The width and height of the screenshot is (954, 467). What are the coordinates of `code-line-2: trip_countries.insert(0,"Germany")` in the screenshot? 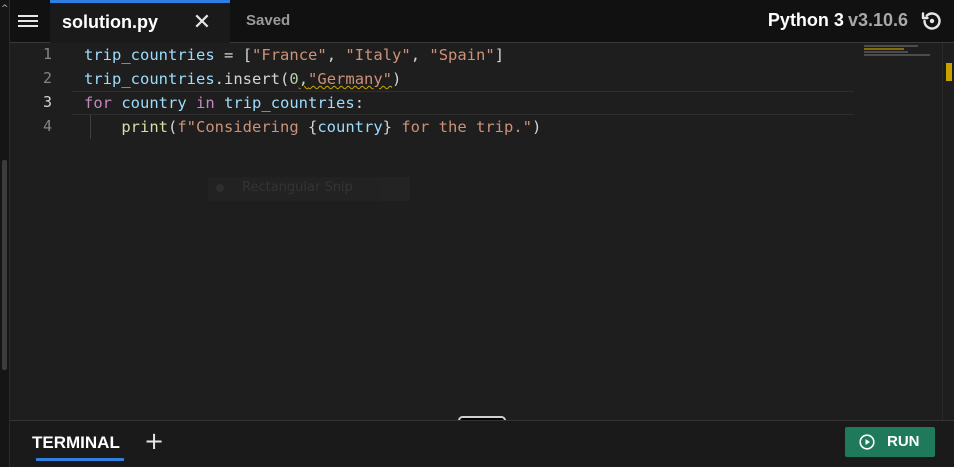 It's located at (242, 79).